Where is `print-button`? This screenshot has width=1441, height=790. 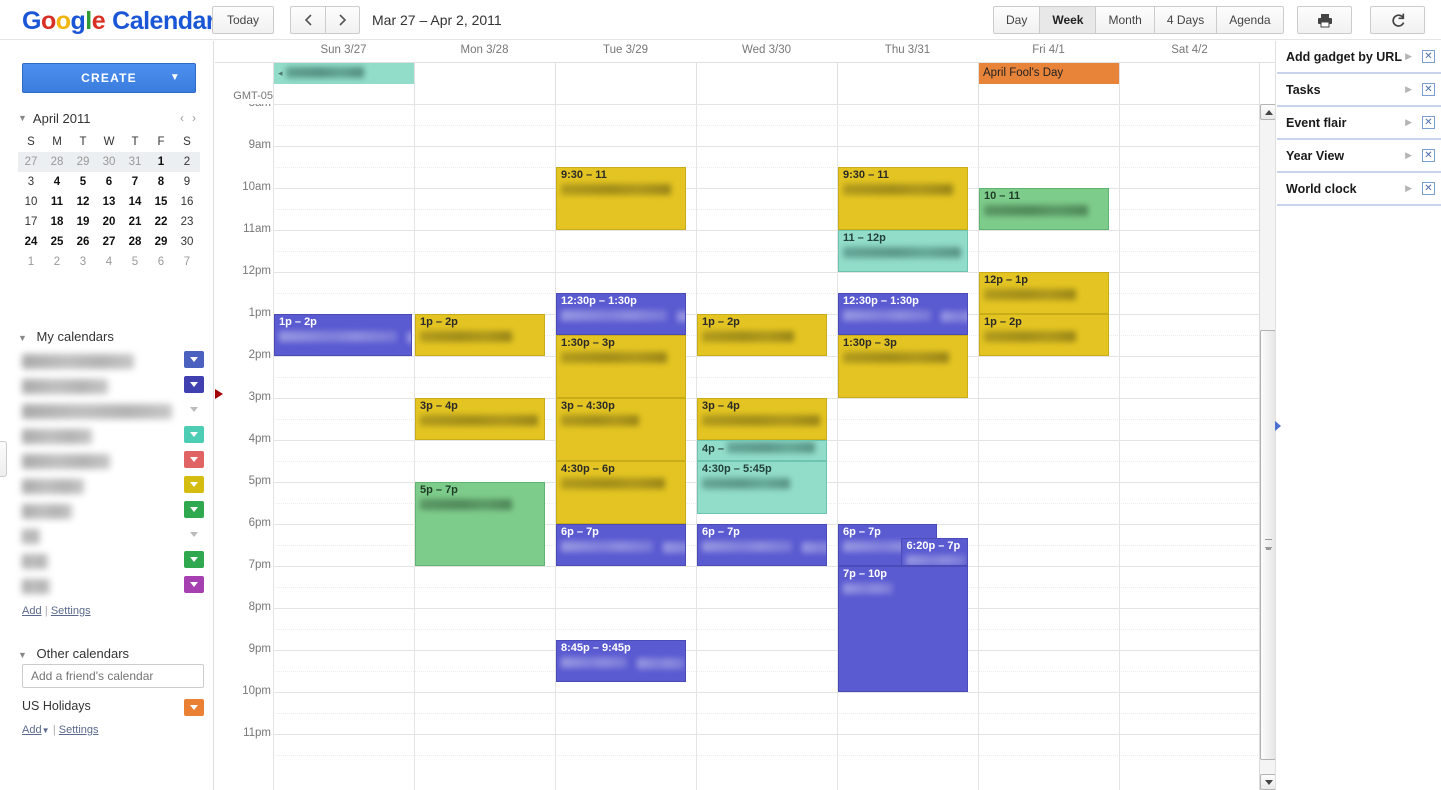
print-button is located at coordinates (1324, 20).